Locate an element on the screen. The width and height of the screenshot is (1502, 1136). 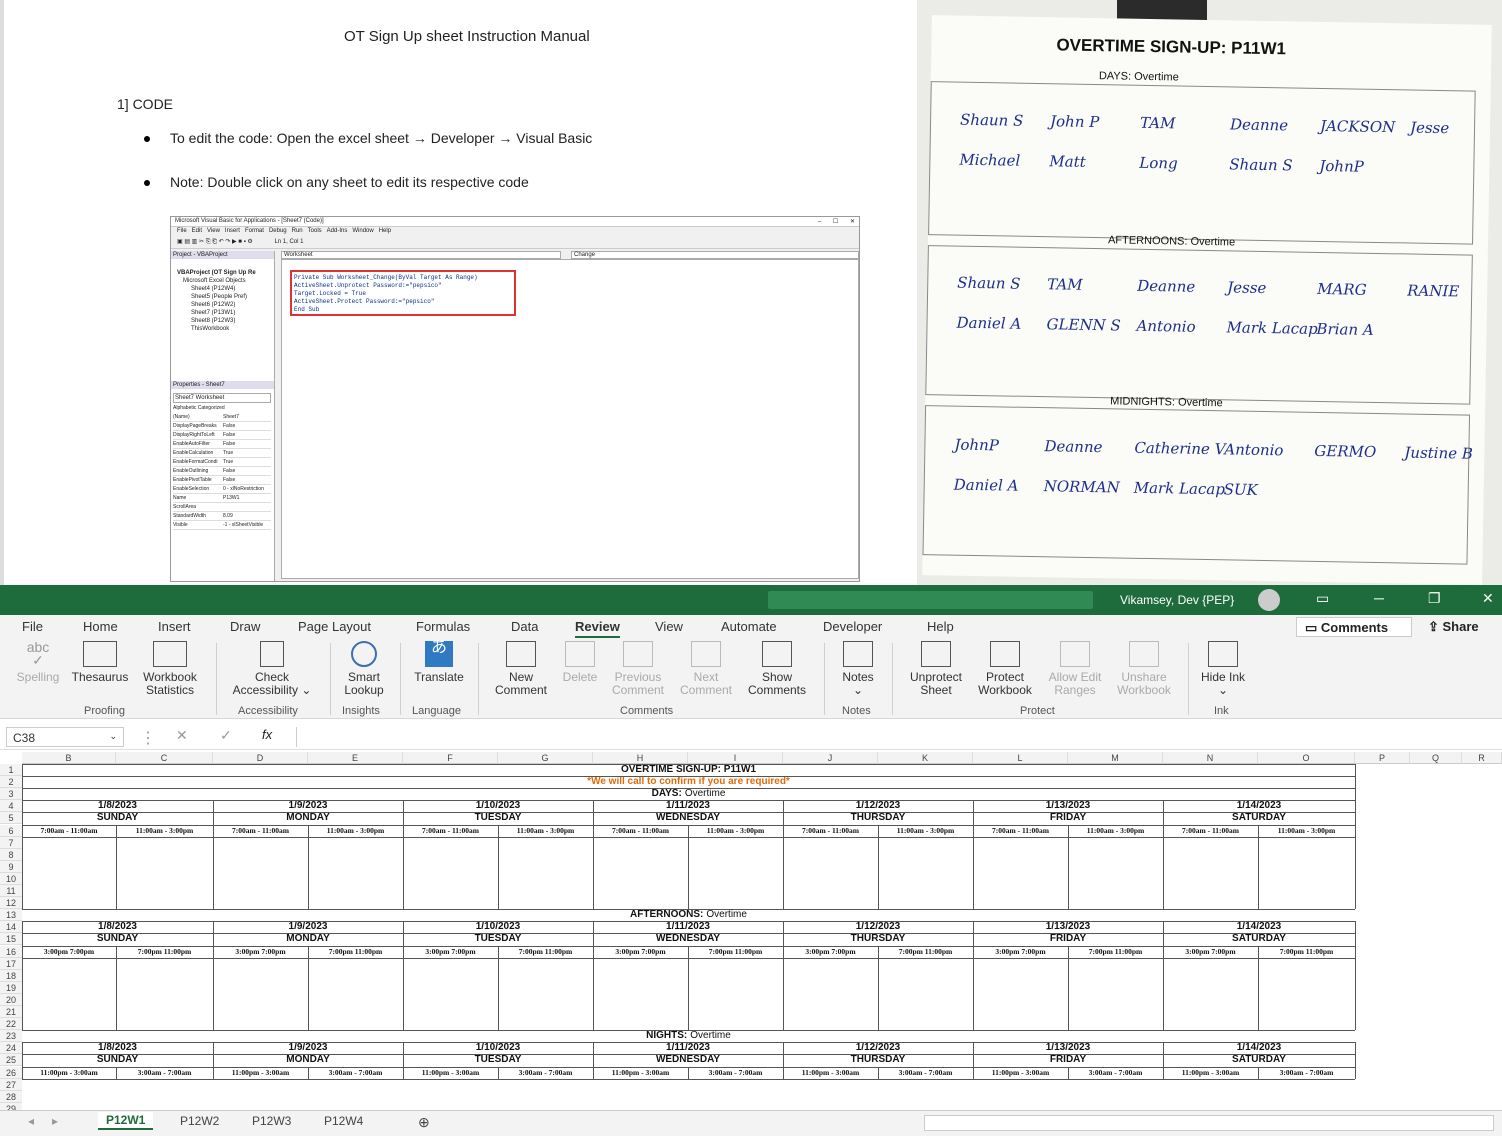
notes-button: Notes ⌄ is located at coordinates (858, 669).